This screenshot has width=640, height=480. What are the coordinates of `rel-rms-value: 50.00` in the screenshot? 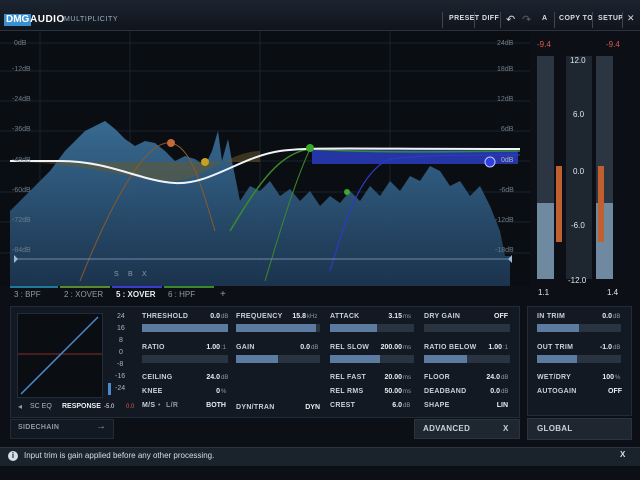 It's located at (387, 391).